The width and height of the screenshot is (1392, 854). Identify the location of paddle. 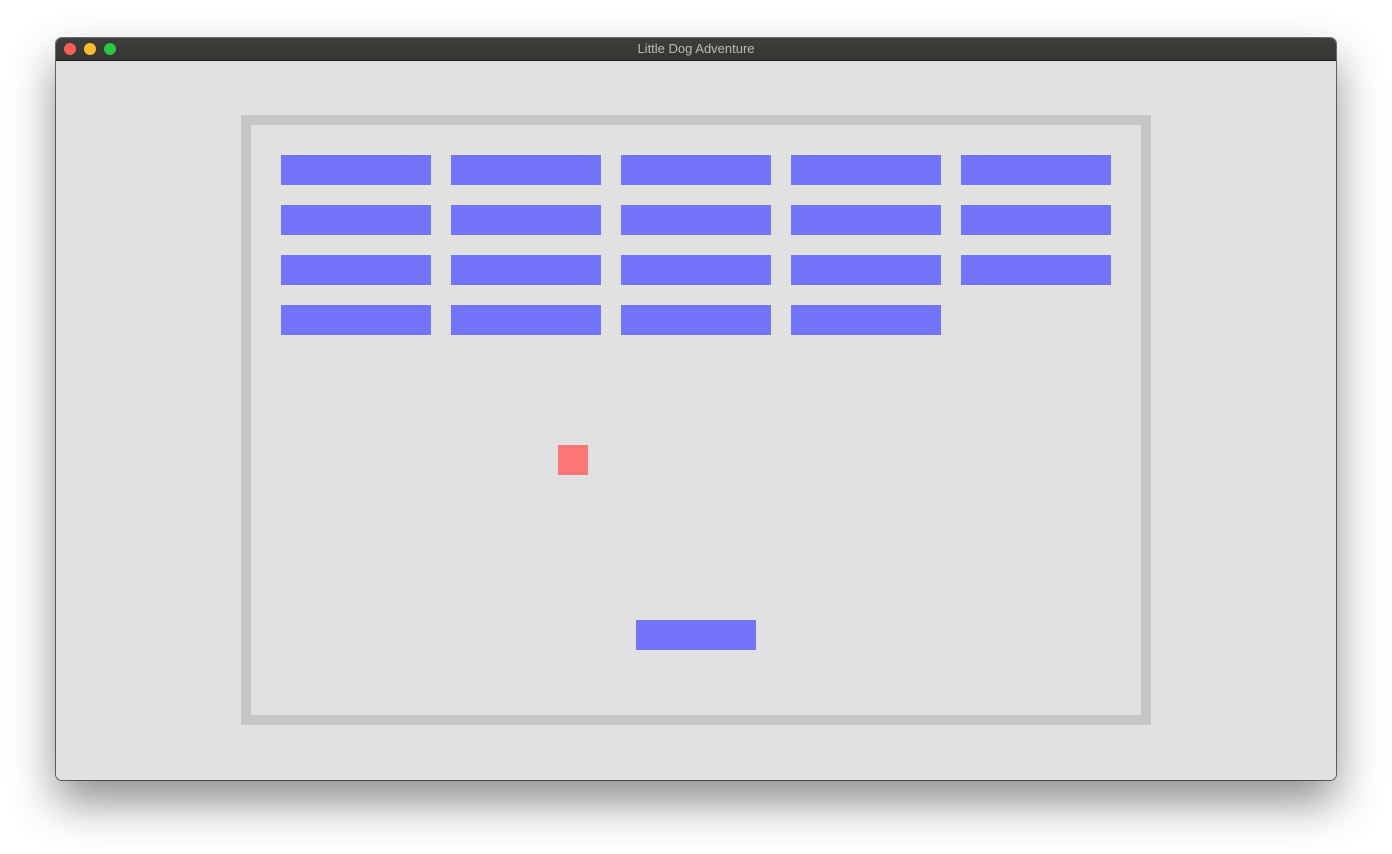
(696, 635).